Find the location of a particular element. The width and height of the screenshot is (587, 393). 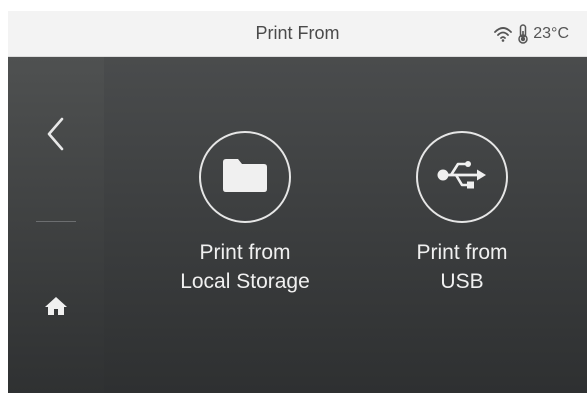

usb-label-line2: USB is located at coordinates (462, 281).